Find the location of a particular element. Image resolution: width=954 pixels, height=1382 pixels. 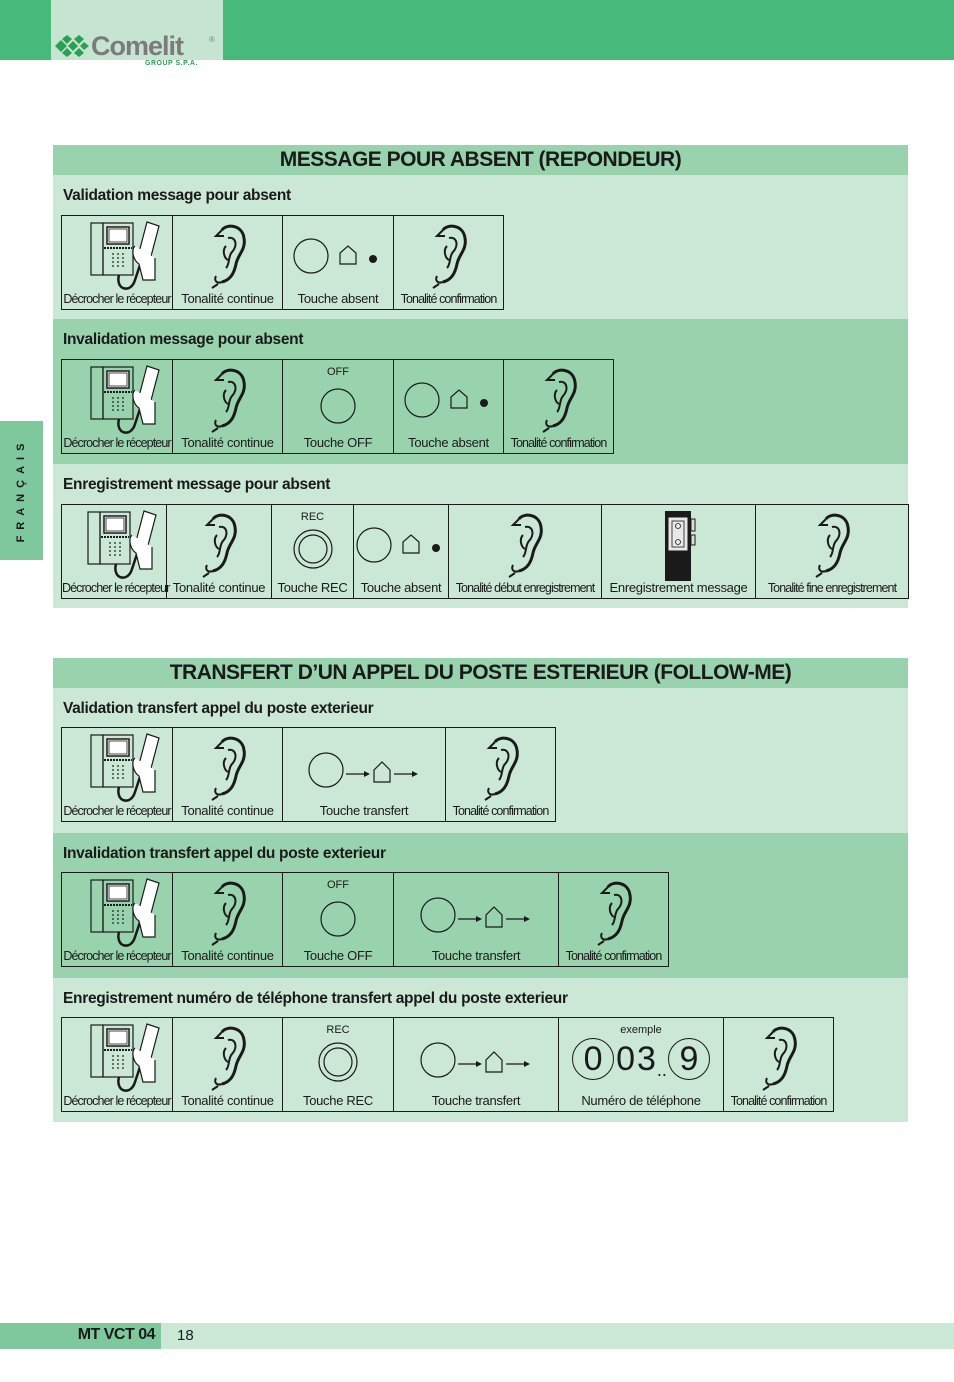

key-caption: REC is located at coordinates (312, 517).